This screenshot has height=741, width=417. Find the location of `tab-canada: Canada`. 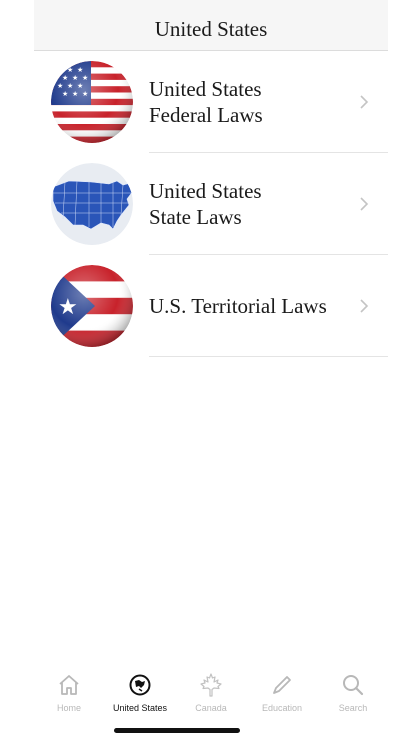

tab-canada: Canada is located at coordinates (211, 697).